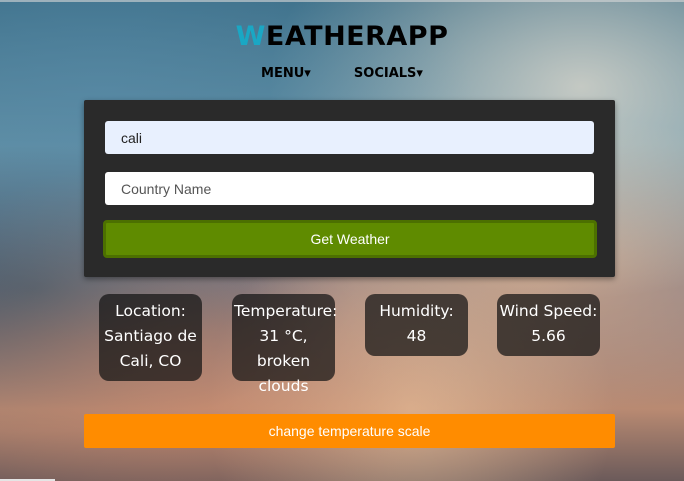 This screenshot has height=481, width=684. Describe the element at coordinates (342, 1) in the screenshot. I see `top-border-line` at that location.